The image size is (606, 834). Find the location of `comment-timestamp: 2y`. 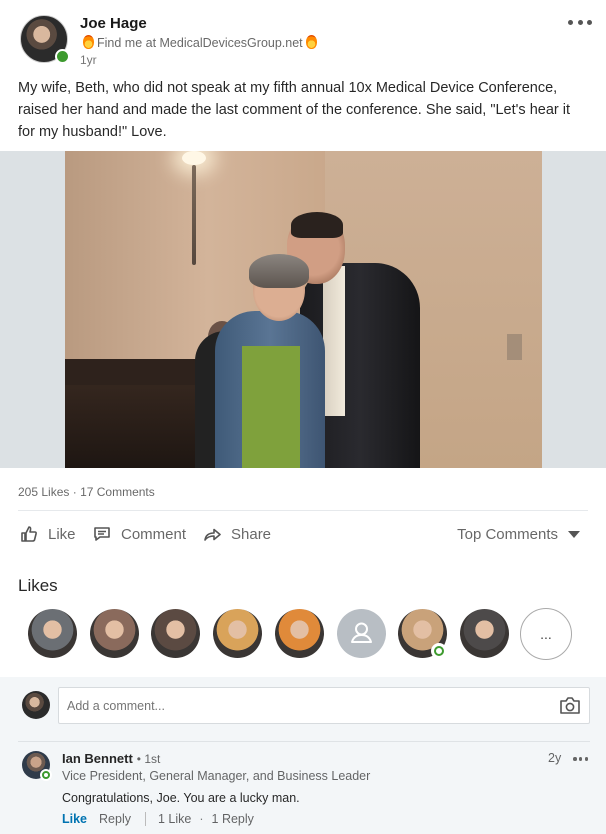

comment-timestamp: 2y is located at coordinates (555, 758).